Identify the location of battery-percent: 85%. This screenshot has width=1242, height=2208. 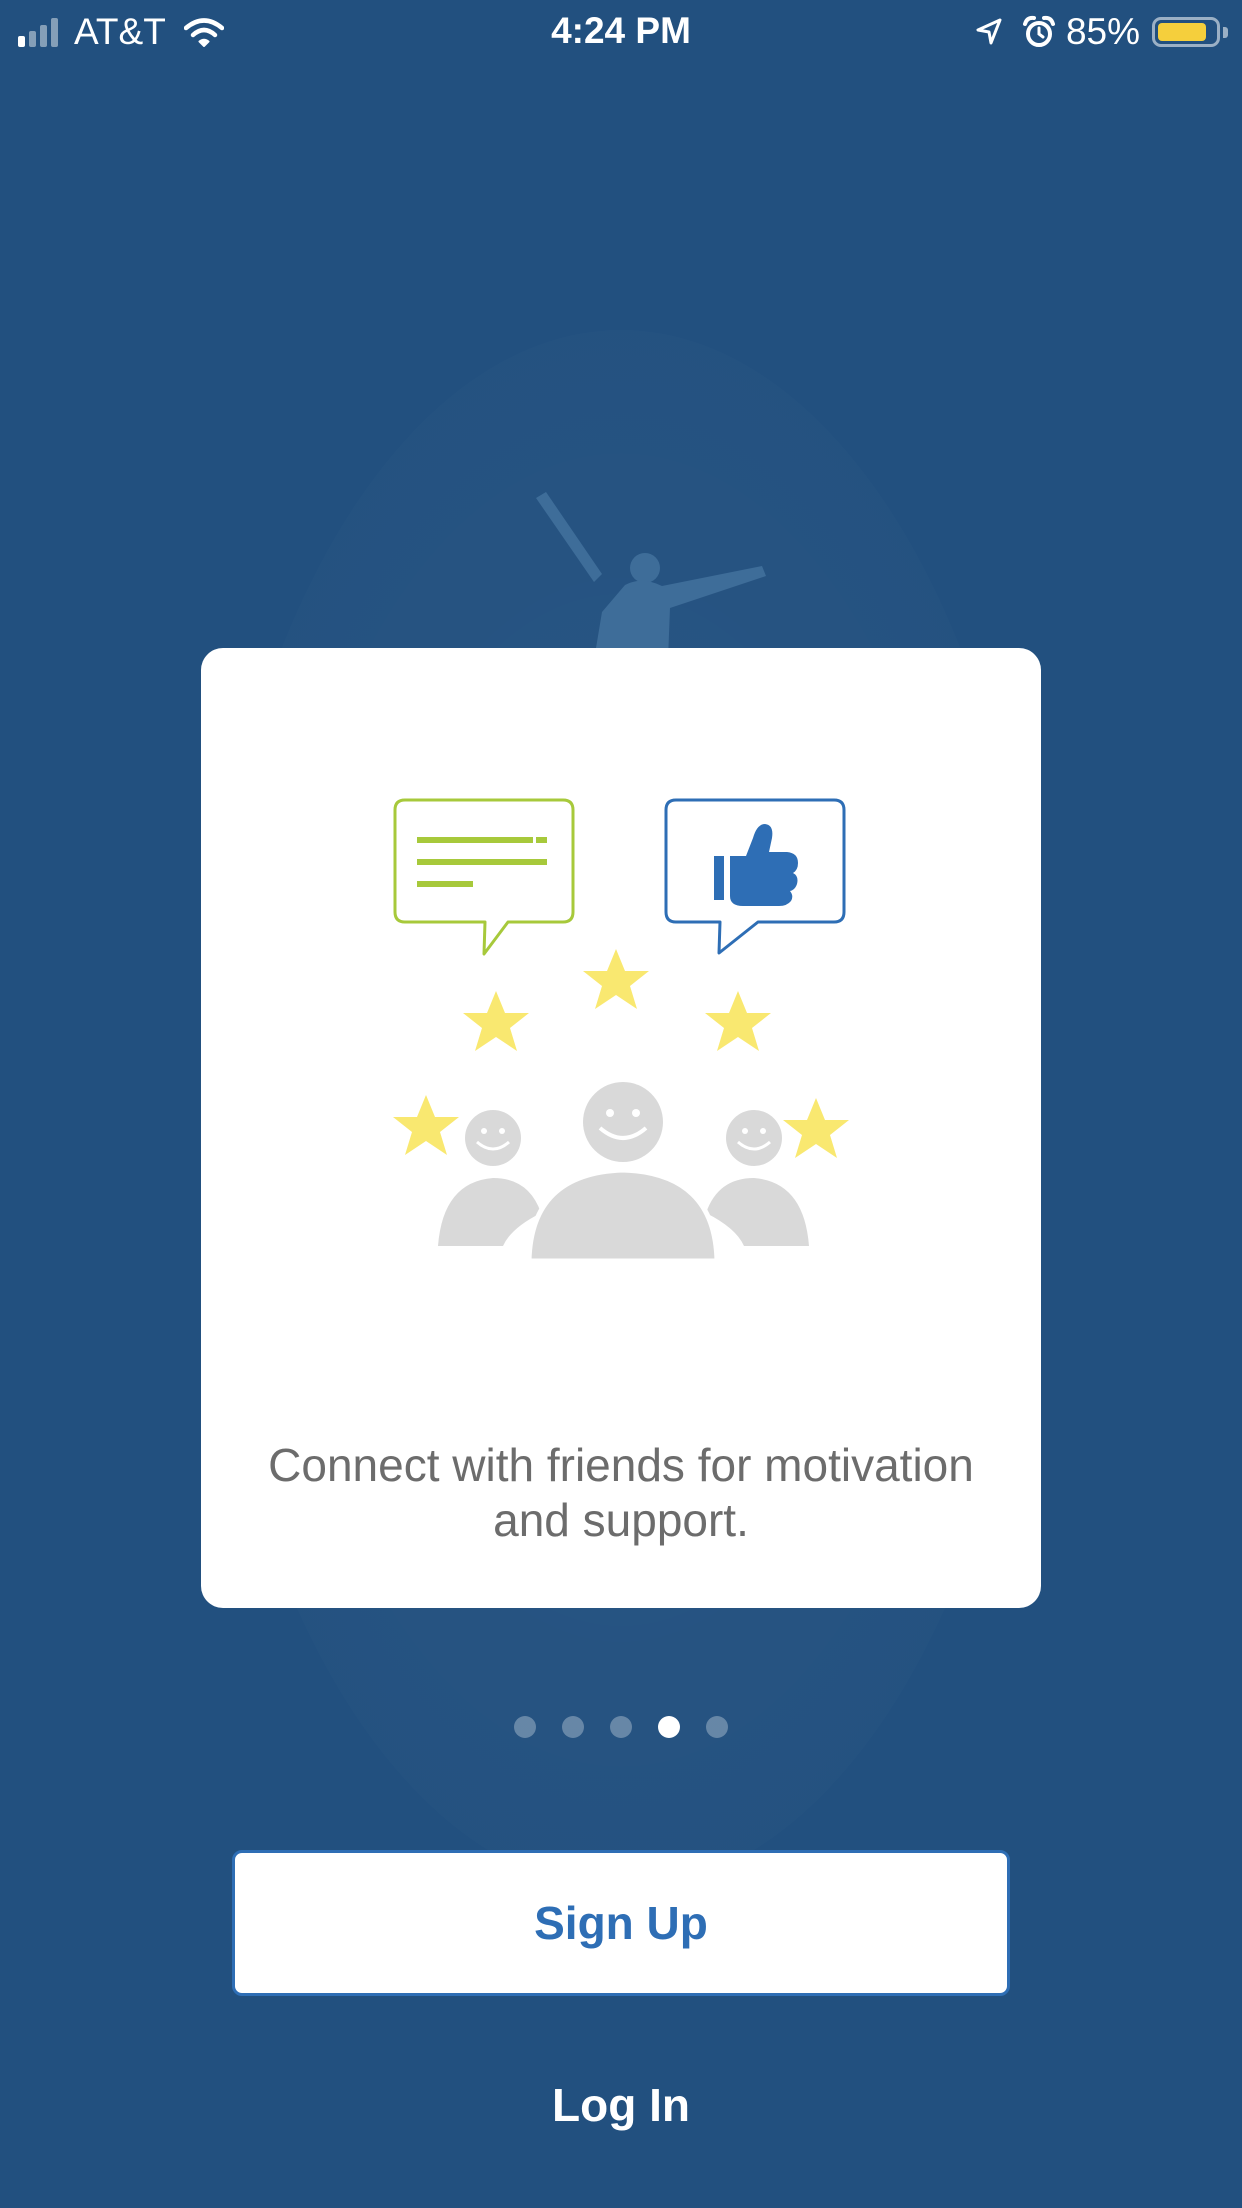
(1102, 31).